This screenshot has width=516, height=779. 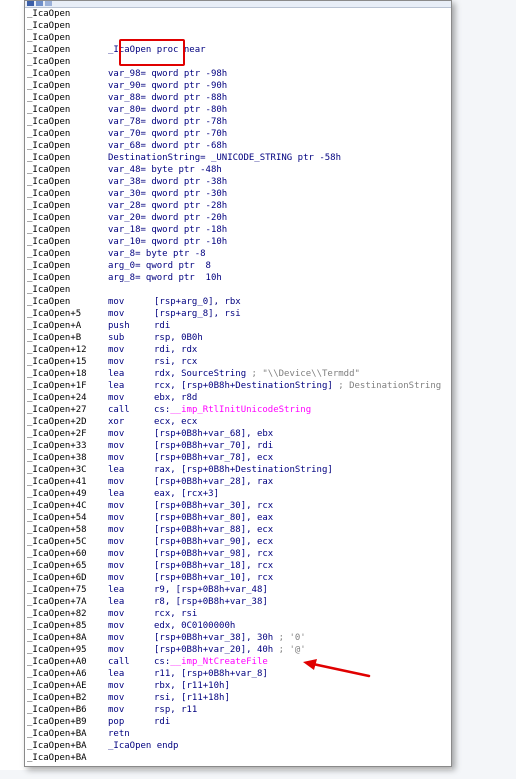 What do you see at coordinates (239, 242) in the screenshot?
I see `code-line: _IcaOpen var_10= qword ptr -10h` at bounding box center [239, 242].